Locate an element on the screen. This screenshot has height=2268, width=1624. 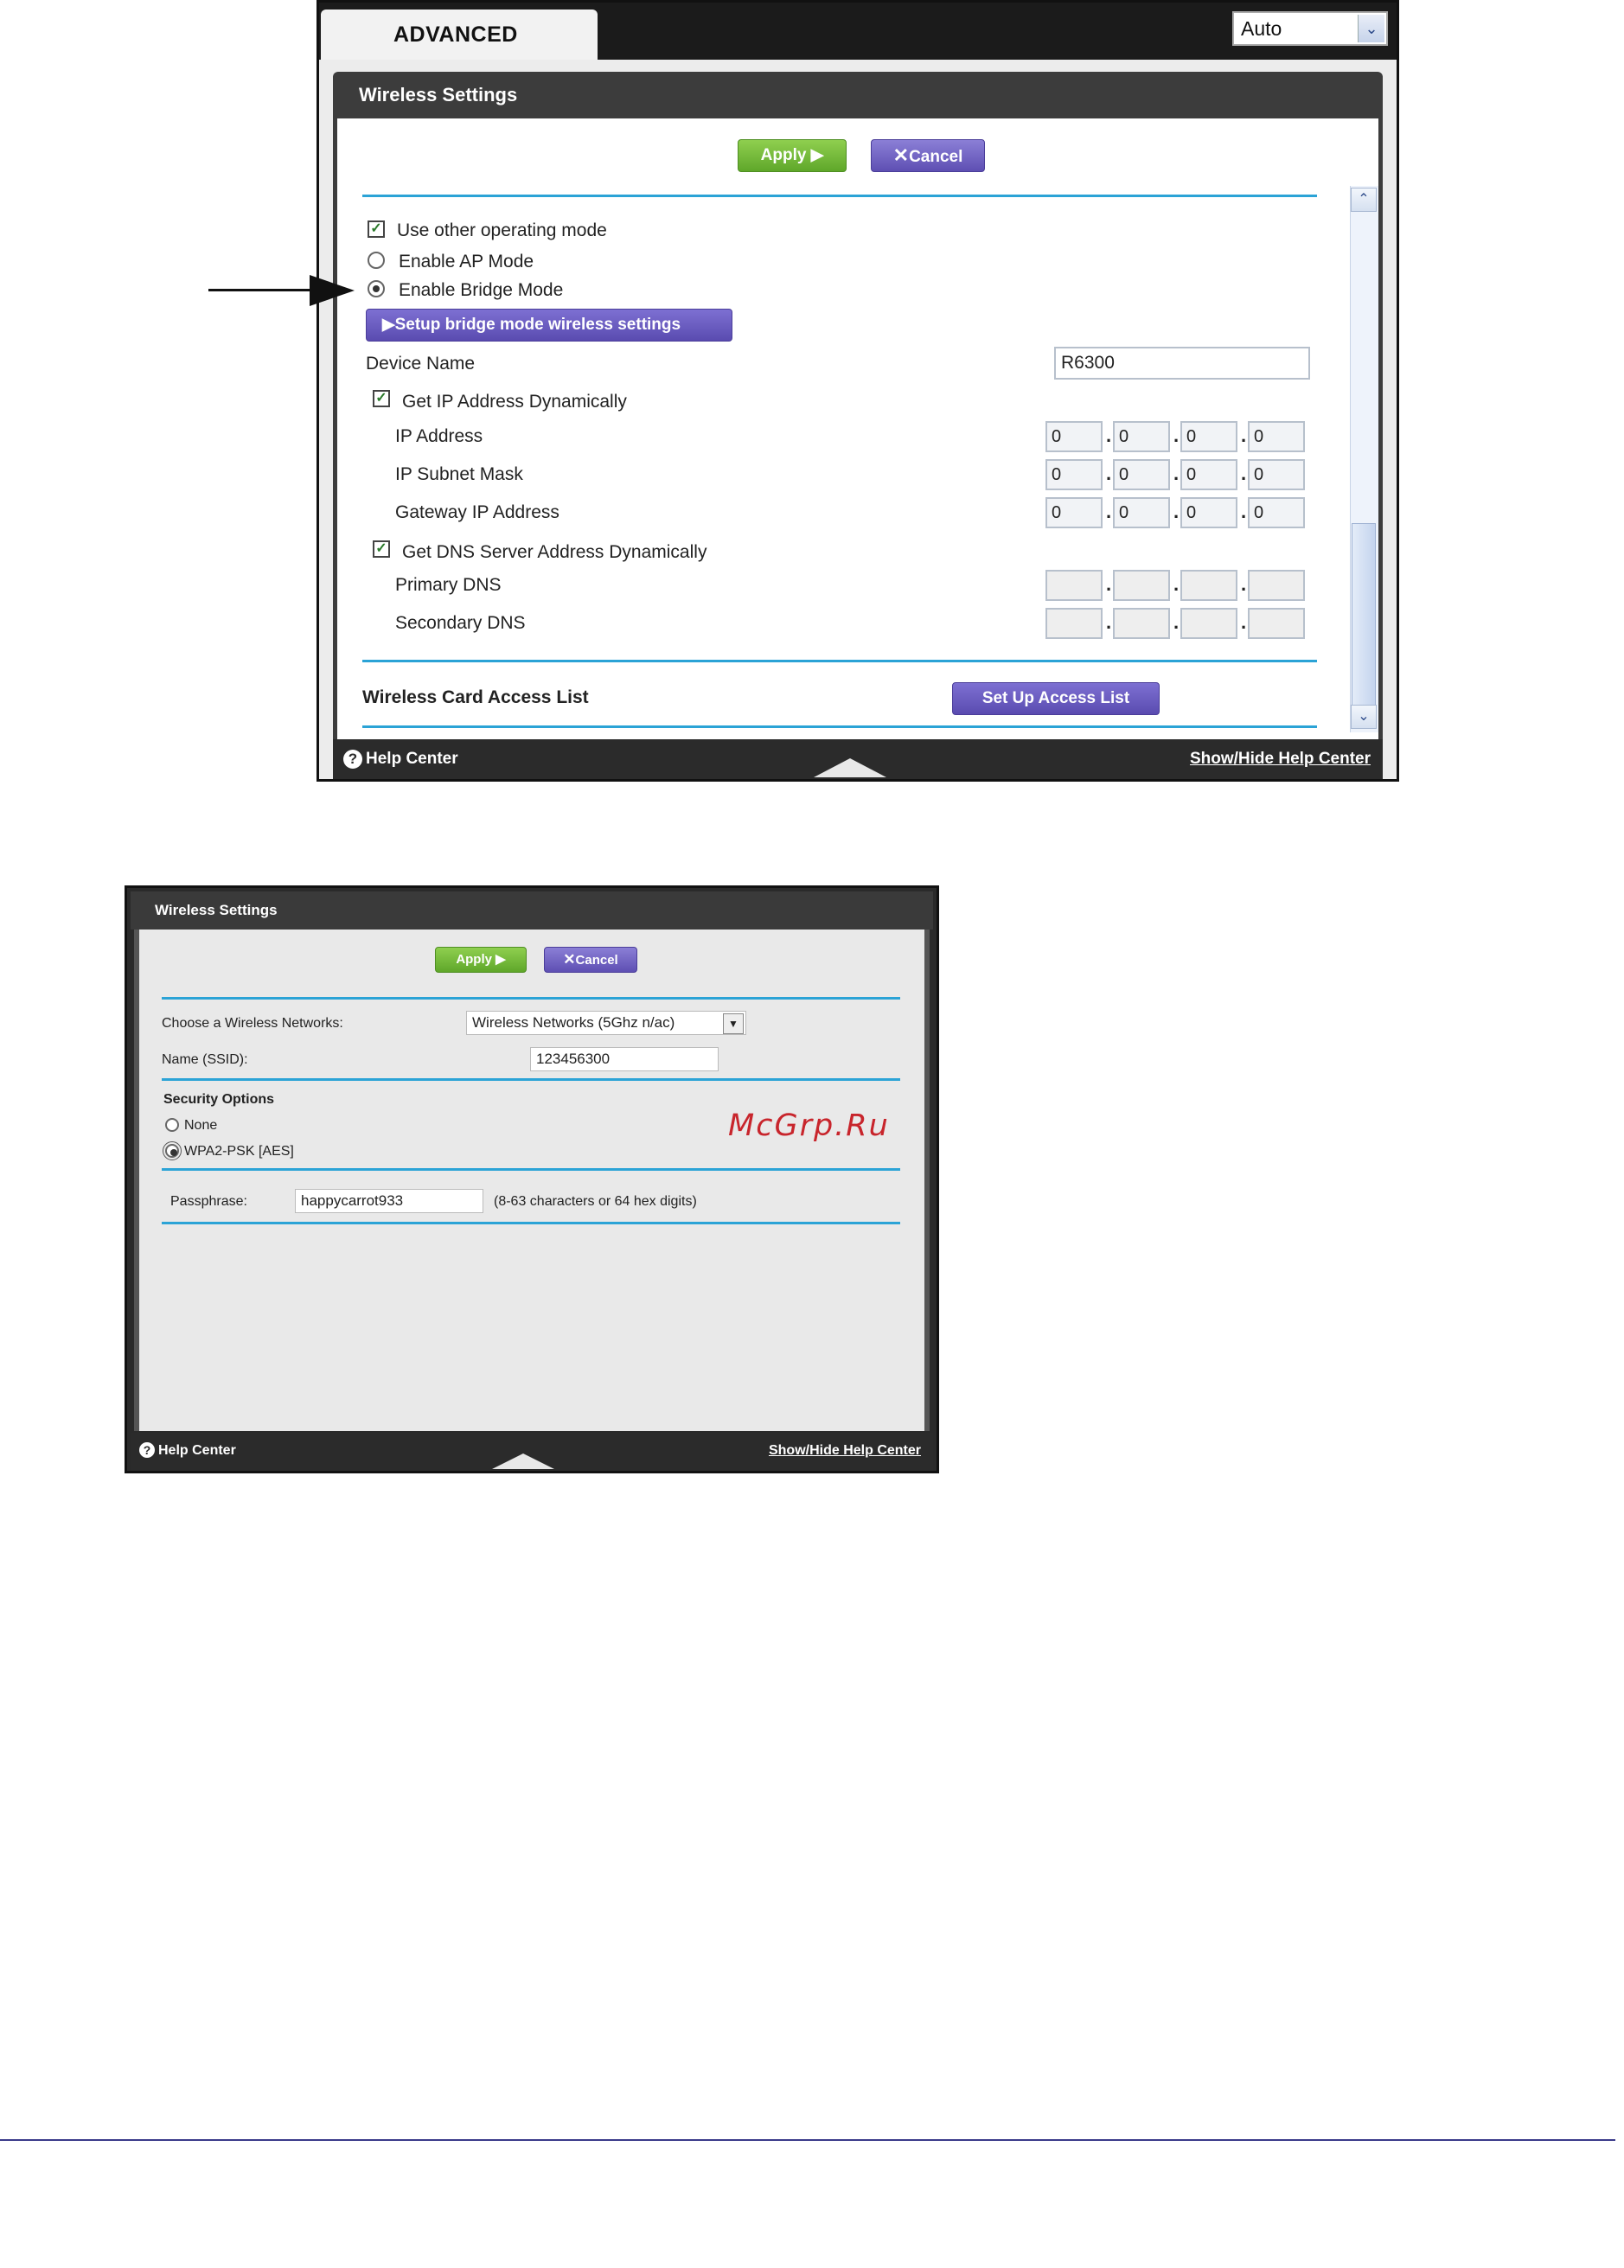
annotation-arrow-shaft is located at coordinates (264, 290).